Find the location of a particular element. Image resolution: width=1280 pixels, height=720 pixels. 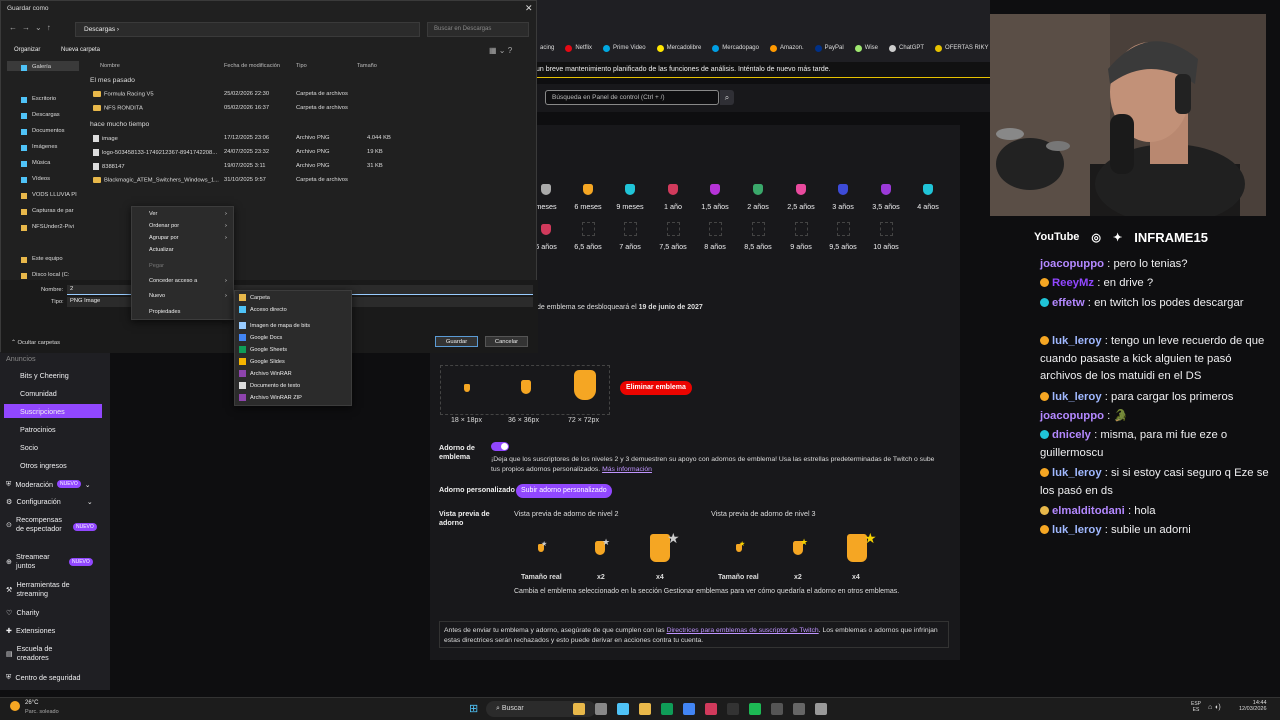

chat-username: elmalditodani is located at coordinates (1088, 511).